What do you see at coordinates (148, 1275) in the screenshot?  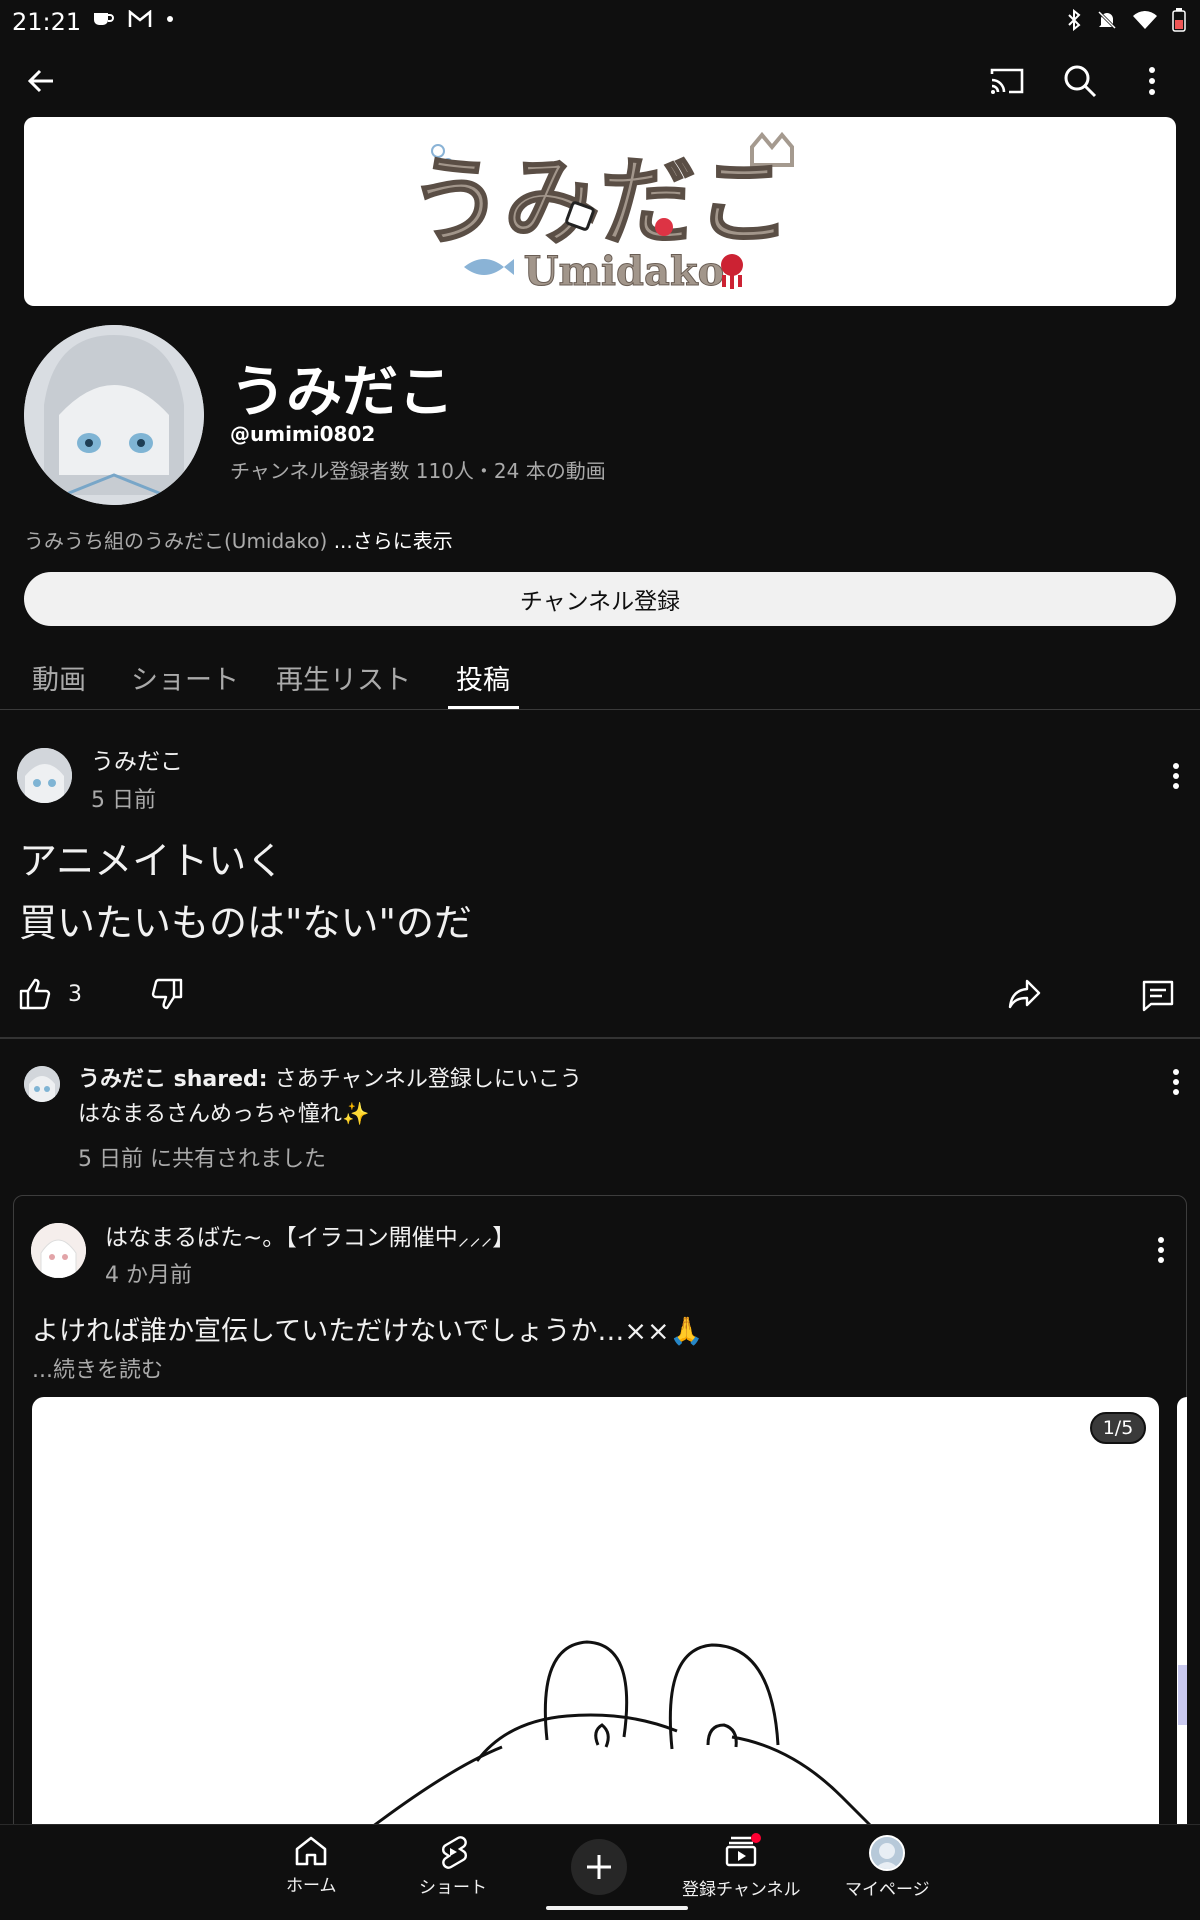 I see `inner-post-time: 4 か月前` at bounding box center [148, 1275].